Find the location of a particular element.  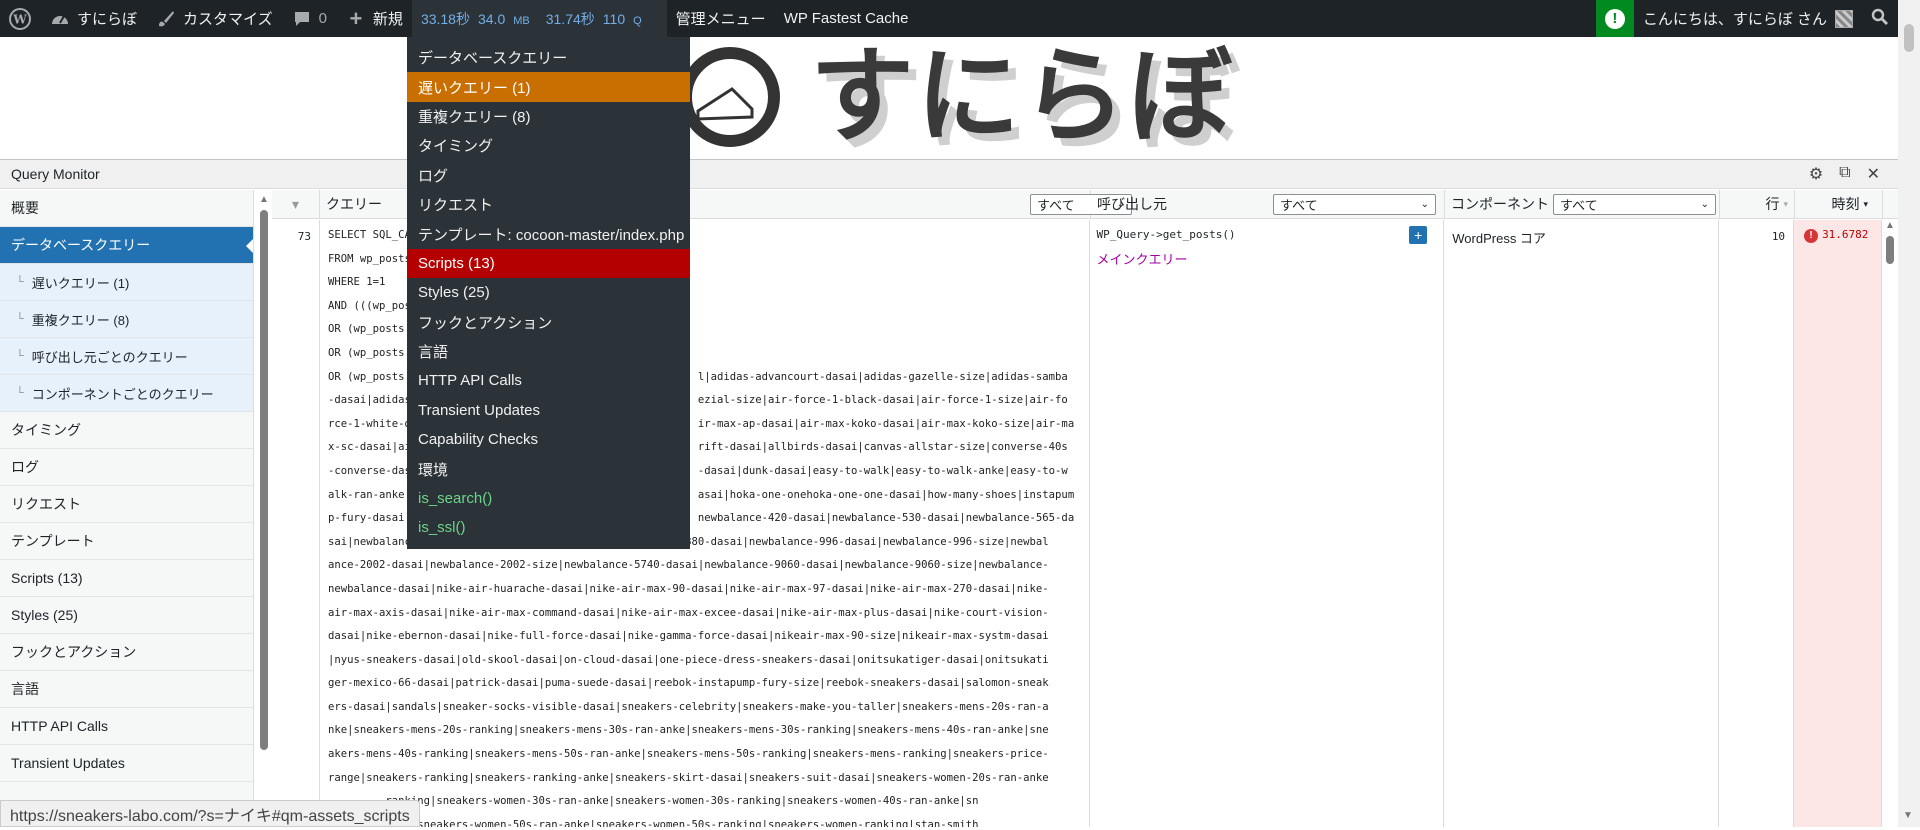

qm-menu-item: テンプレート: cocoon-master/index.php is located at coordinates (548, 233).